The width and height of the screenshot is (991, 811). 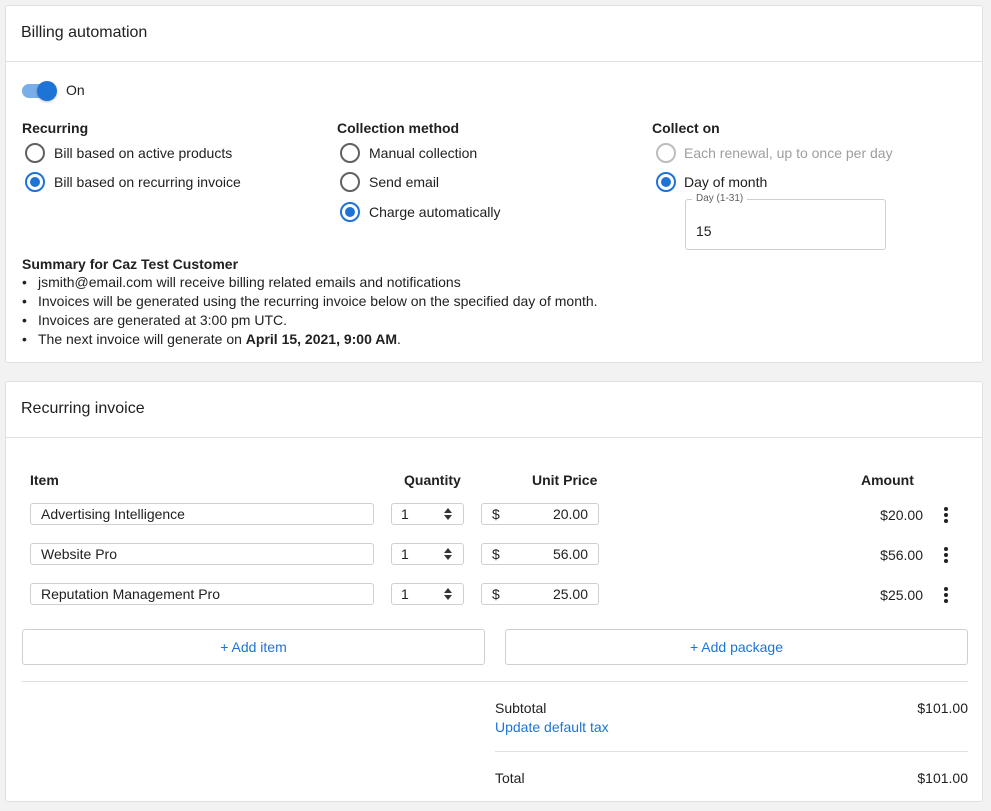 I want to click on collect-on-heading: Collect on, so click(x=686, y=128).